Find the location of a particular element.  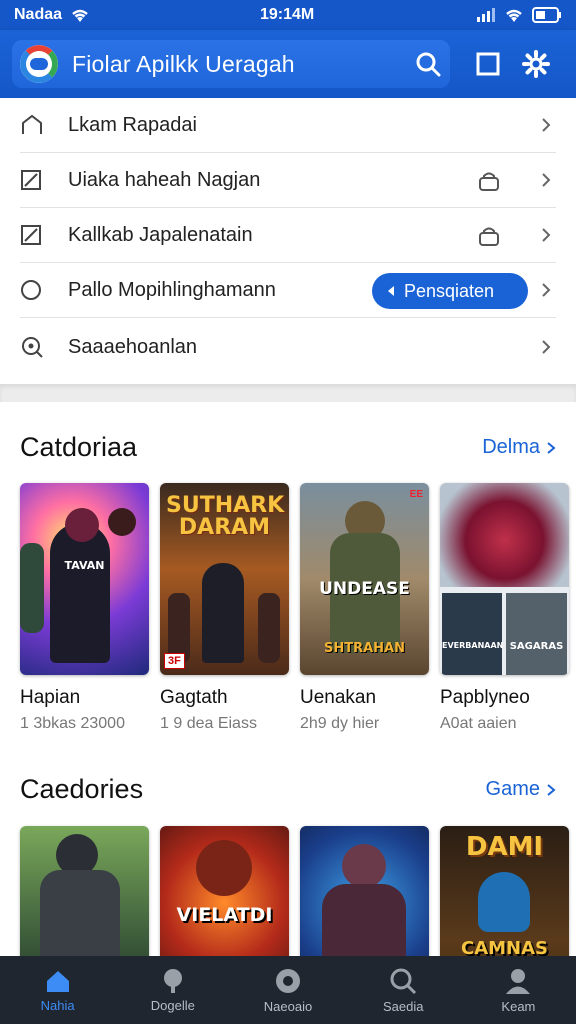

section-see-all-link: Game is located at coordinates (521, 789).